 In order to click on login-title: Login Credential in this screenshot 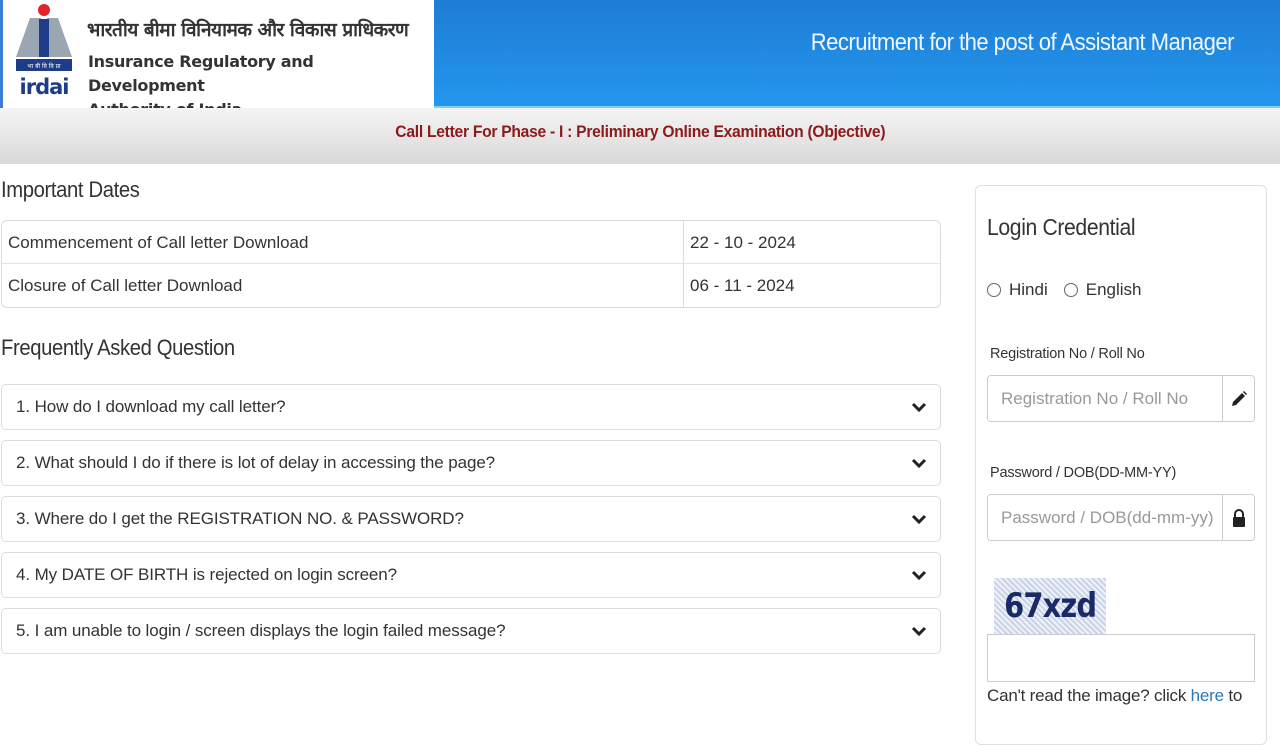, I will do `click(1061, 227)`.